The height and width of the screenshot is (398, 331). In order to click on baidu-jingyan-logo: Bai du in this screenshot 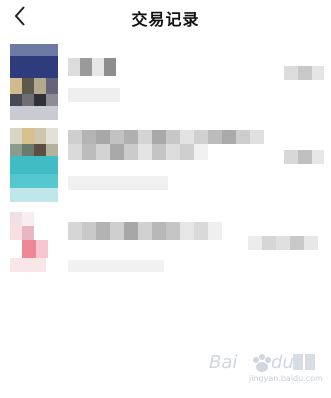, I will do `click(262, 362)`.